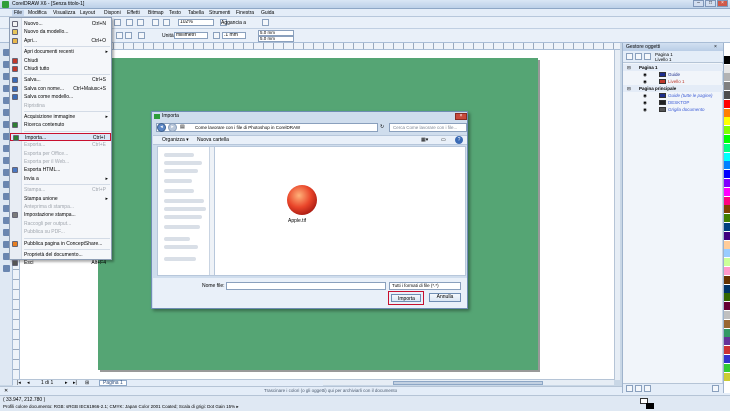 This screenshot has width=730, height=411. Describe the element at coordinates (119, 35) in the screenshot. I see `portrait-icon` at that location.